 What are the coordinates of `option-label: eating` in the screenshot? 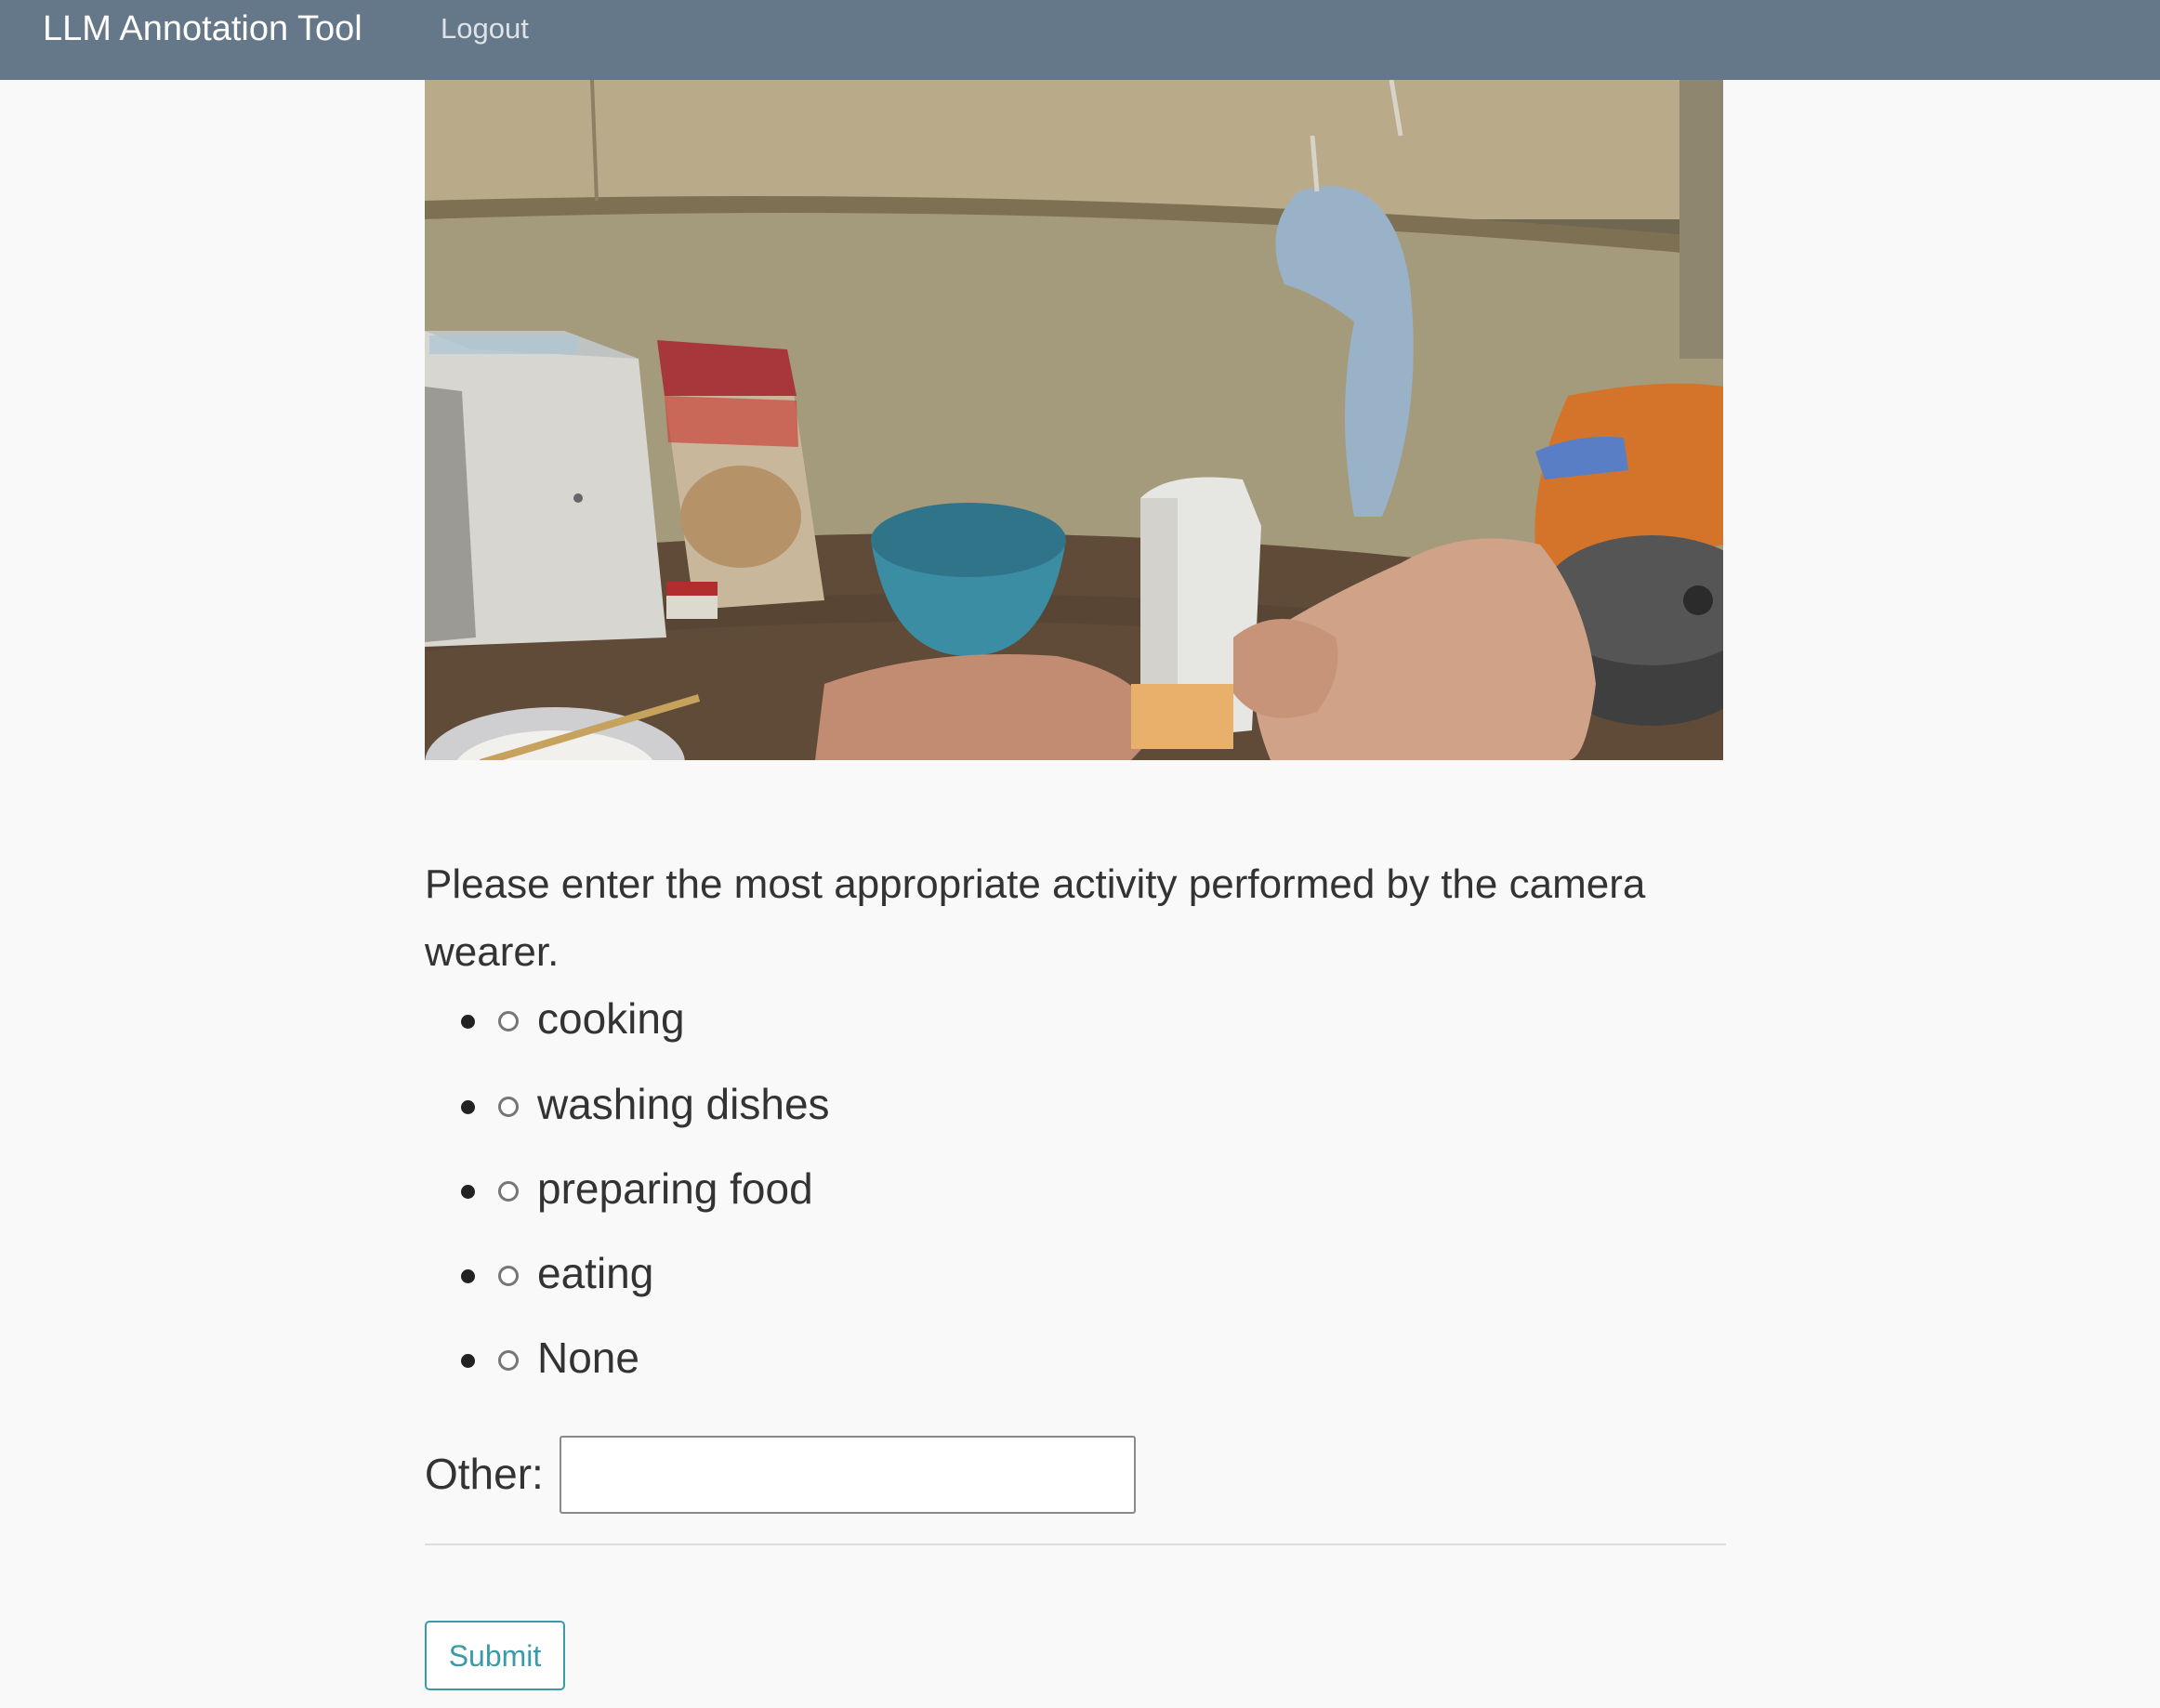 It's located at (595, 1273).